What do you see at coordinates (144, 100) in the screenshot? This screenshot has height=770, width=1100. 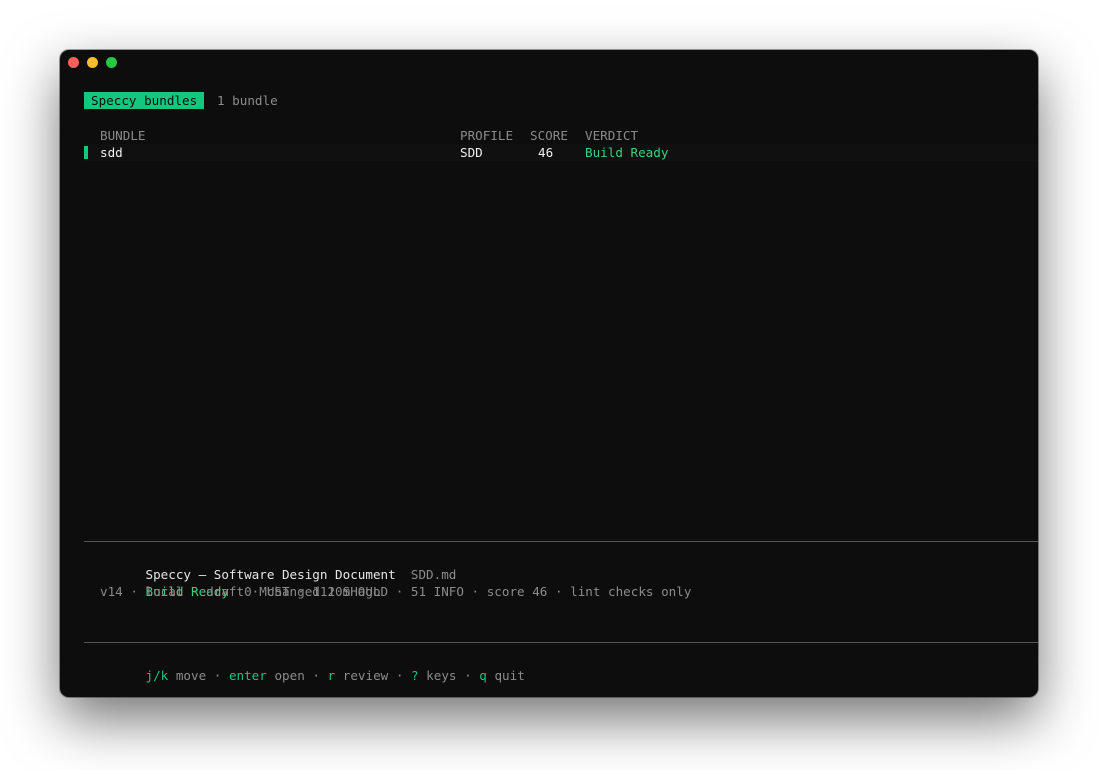 I see `view-title-badge: Speccy bundles` at bounding box center [144, 100].